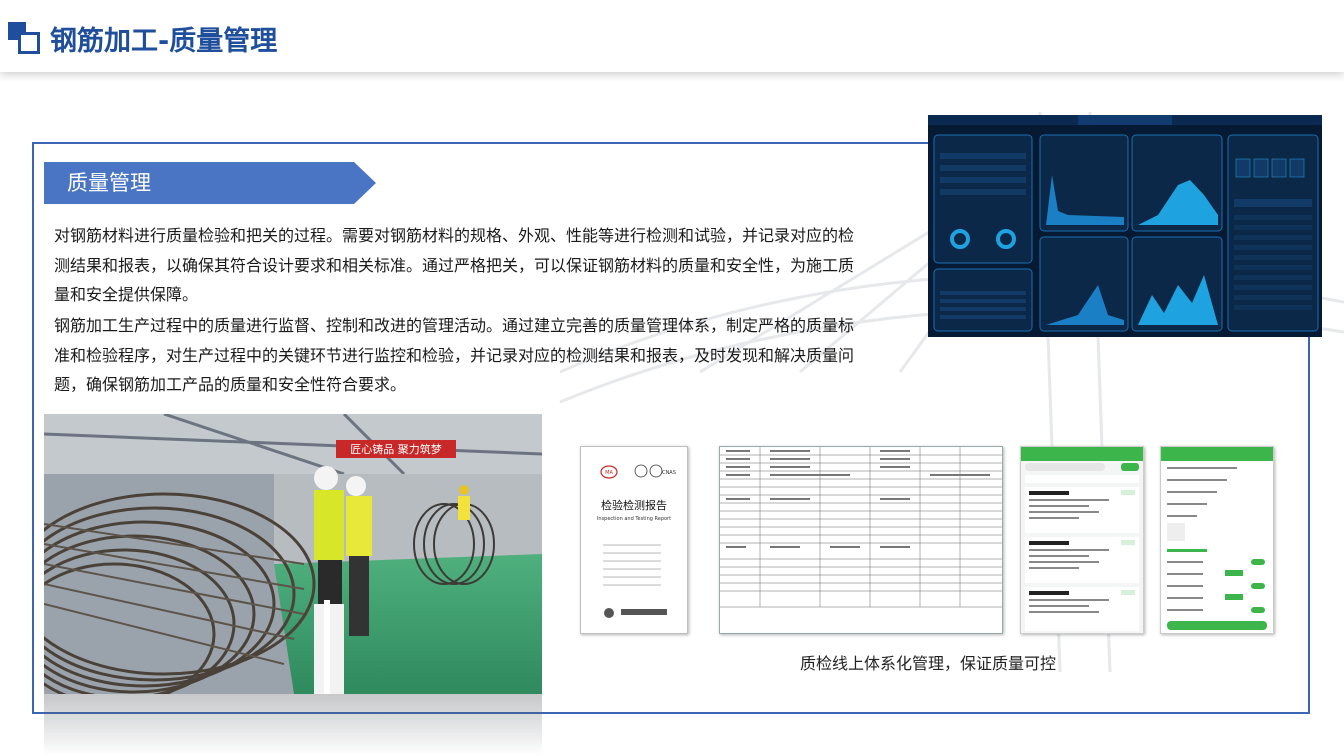 The width and height of the screenshot is (1344, 756). I want to click on photo-banner-text: 匠心铸品 聚力筑梦, so click(396, 449).